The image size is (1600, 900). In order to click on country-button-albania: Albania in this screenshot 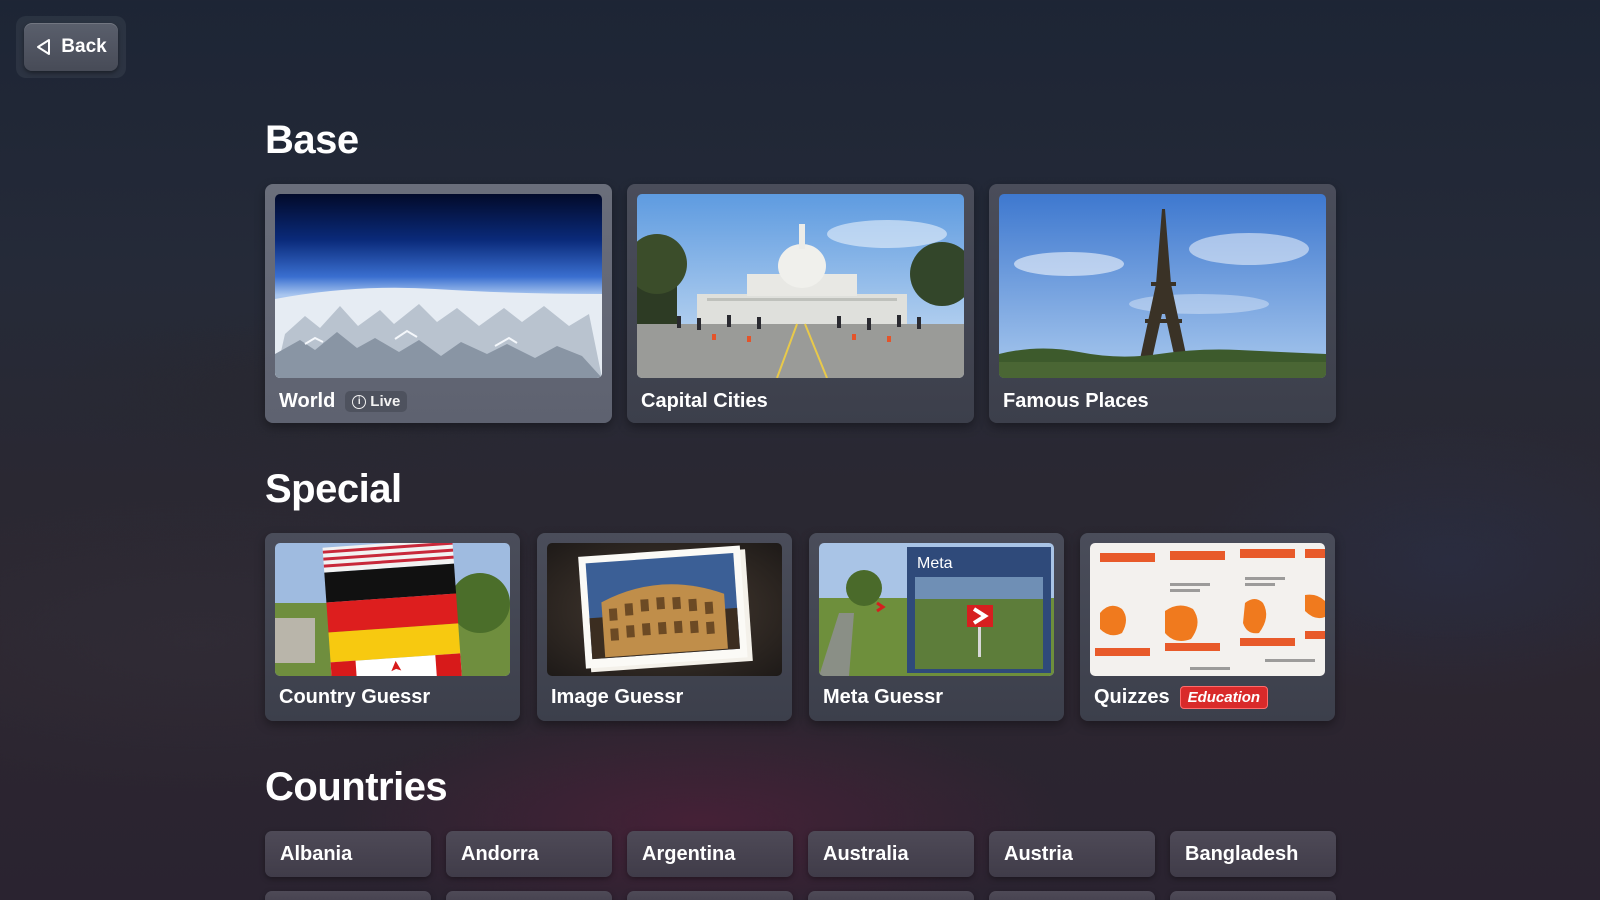, I will do `click(348, 854)`.